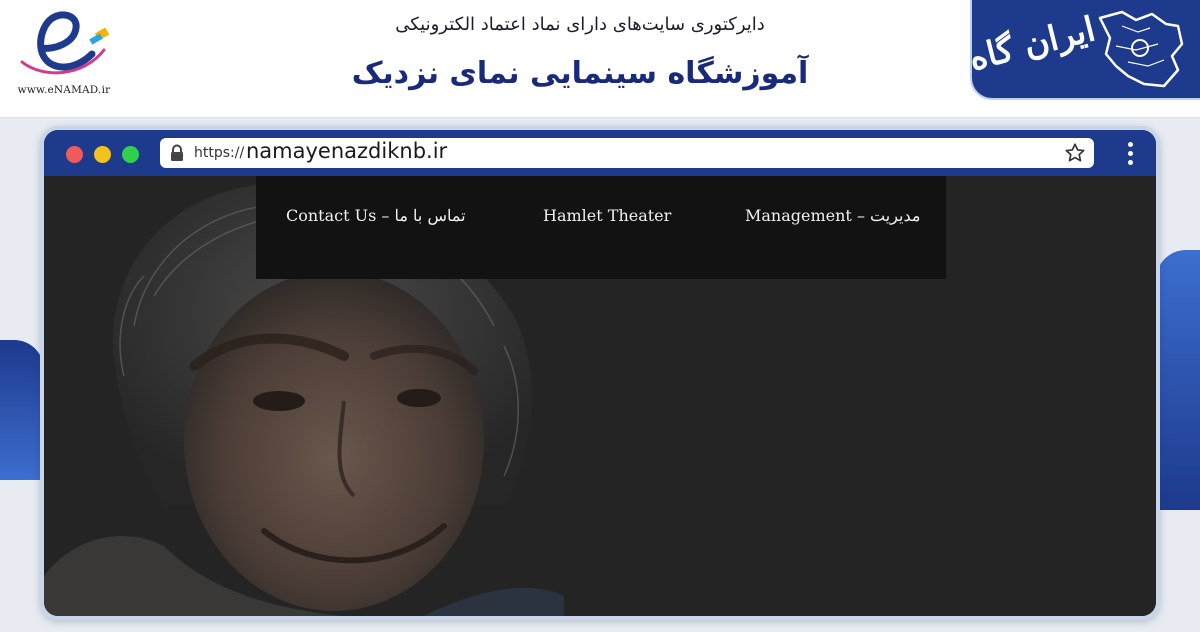  Describe the element at coordinates (64, 90) in the screenshot. I see `enamad-url: www.eNAMAD.ir` at that location.